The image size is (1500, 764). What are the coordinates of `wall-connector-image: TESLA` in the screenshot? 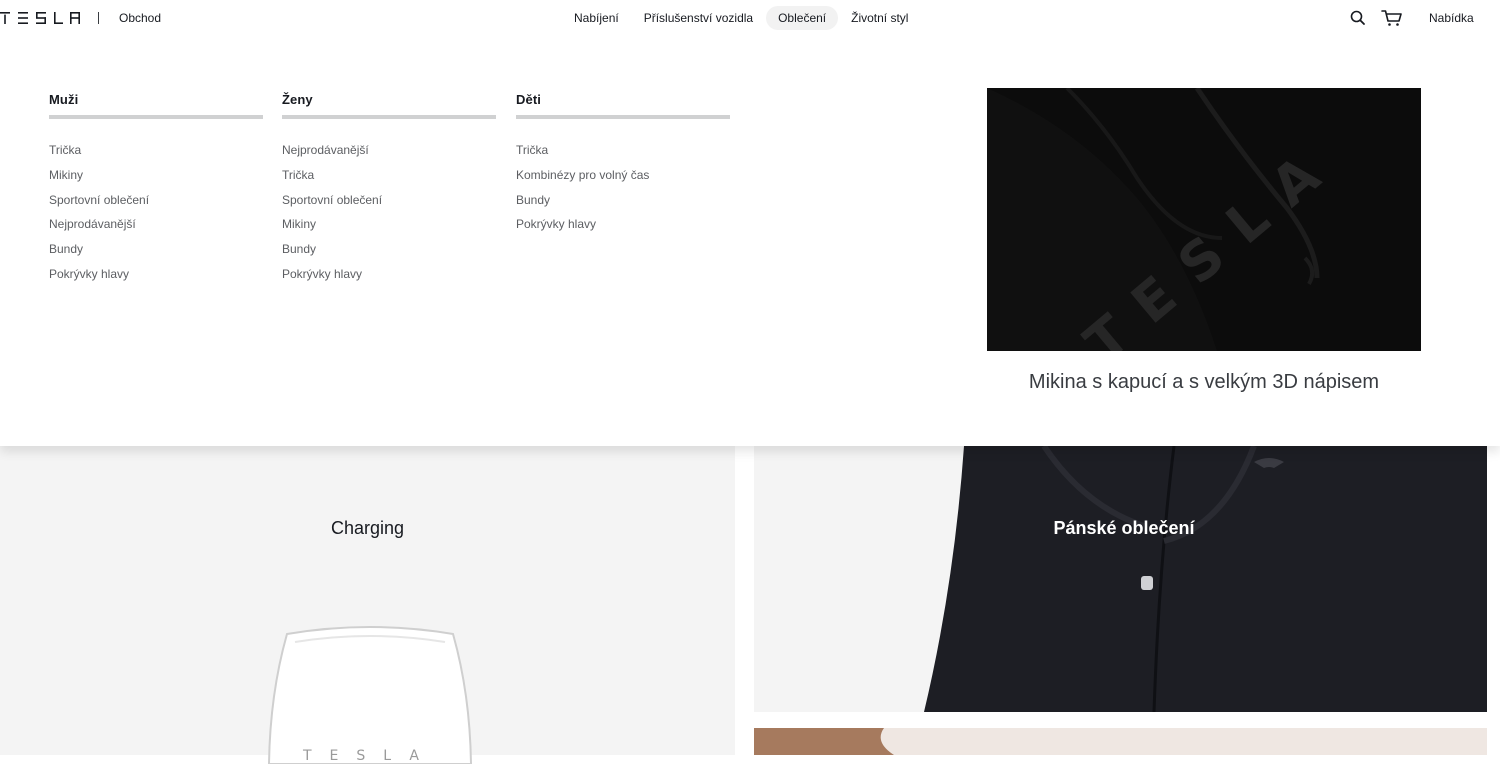 It's located at (370, 695).